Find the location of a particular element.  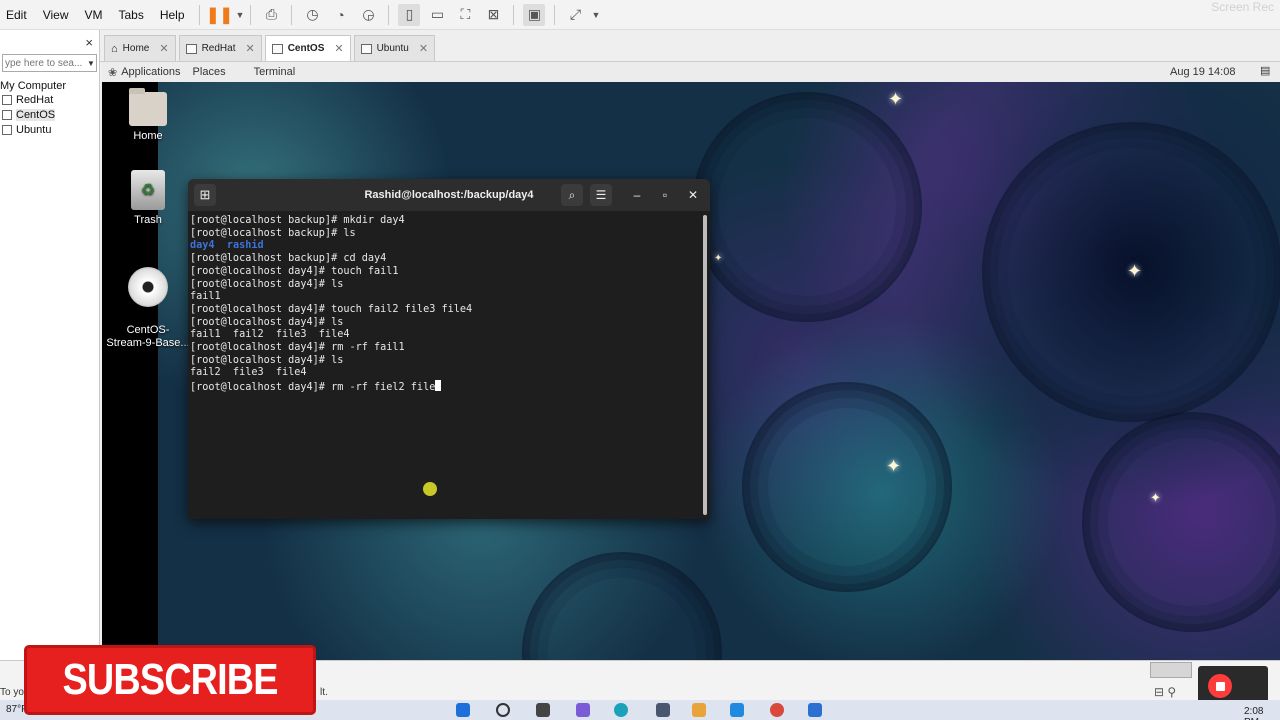

unity-icon: ⊠ is located at coordinates (493, 15).